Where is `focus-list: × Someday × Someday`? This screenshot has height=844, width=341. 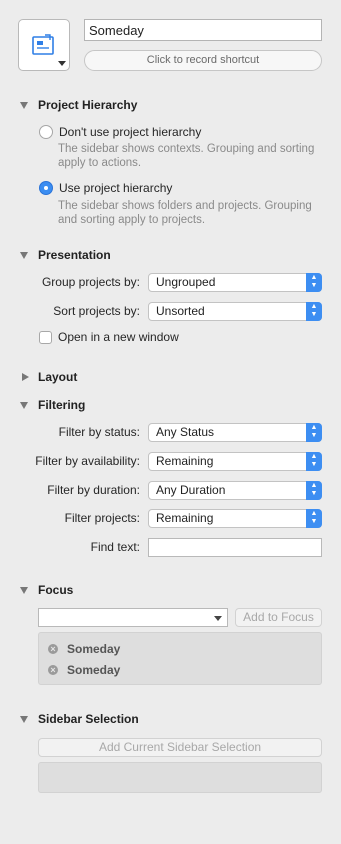 focus-list: × Someday × Someday is located at coordinates (180, 658).